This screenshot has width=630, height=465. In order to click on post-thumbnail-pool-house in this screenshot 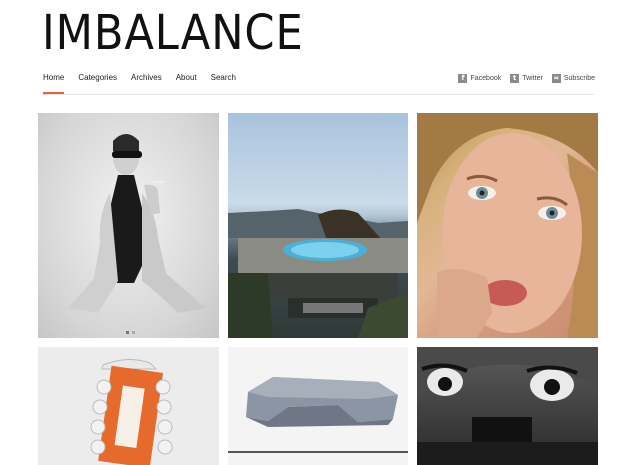, I will do `click(318, 225)`.